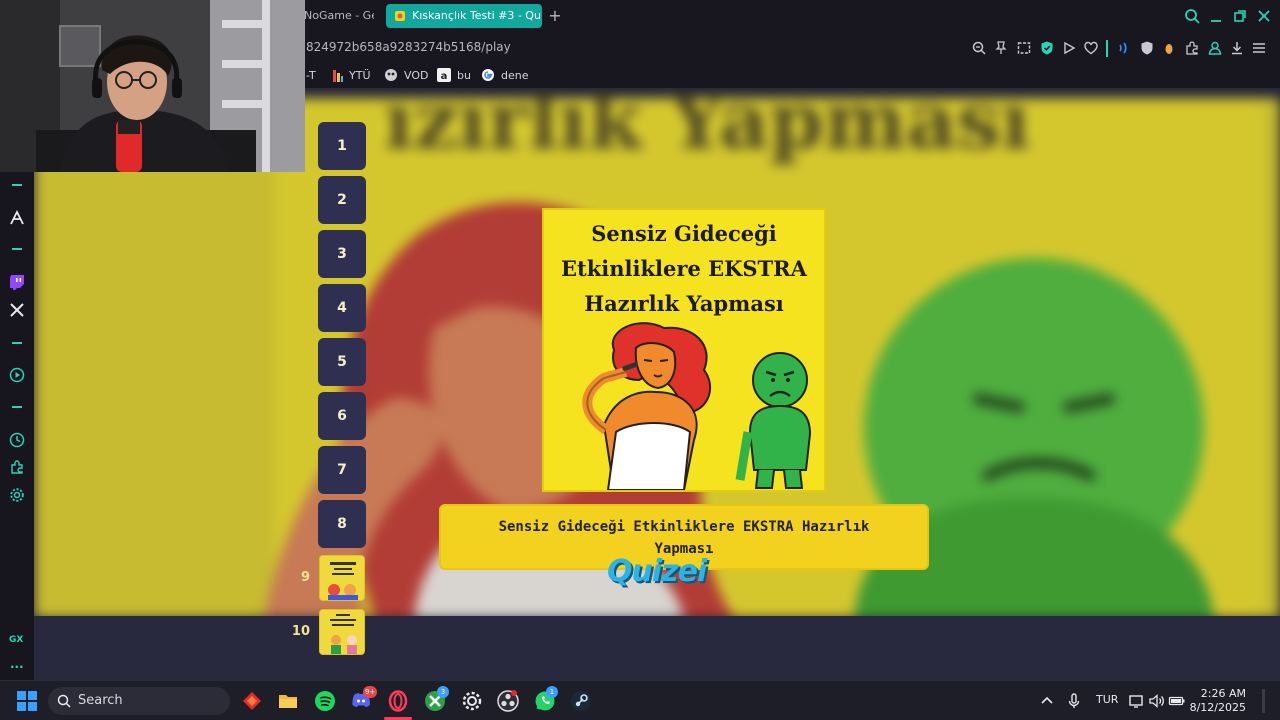 This screenshot has height=720, width=1280. Describe the element at coordinates (1223, 693) in the screenshot. I see `clock-time: 2:26 AM` at that location.